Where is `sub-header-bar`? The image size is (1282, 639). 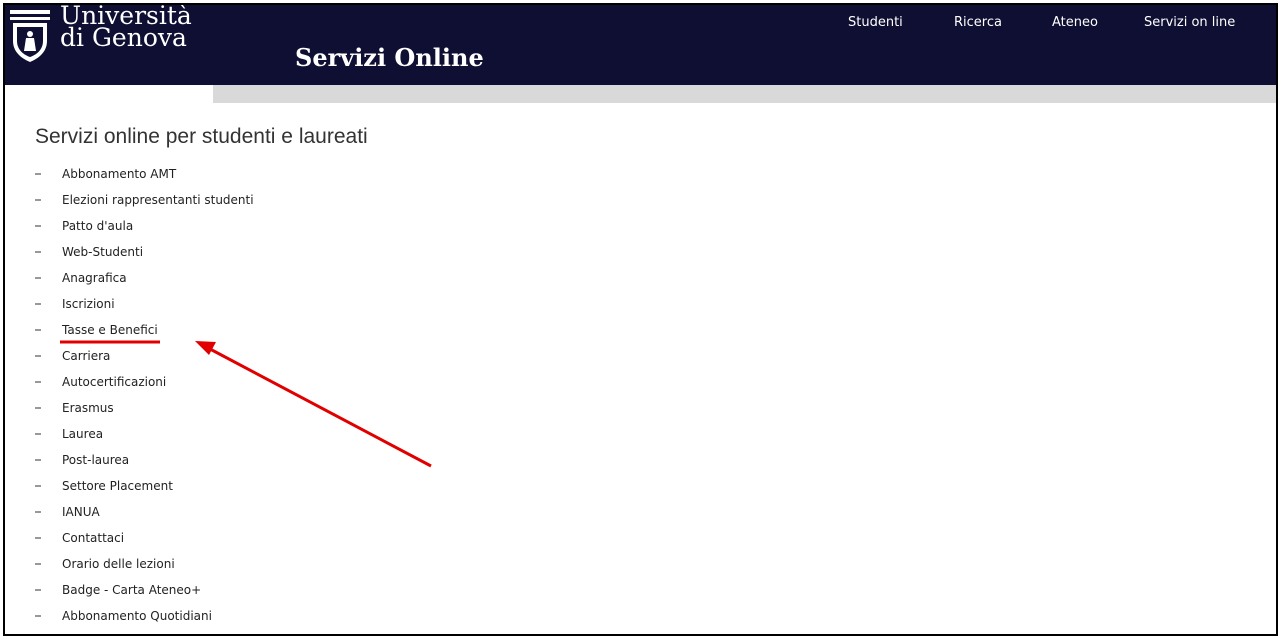 sub-header-bar is located at coordinates (744, 94).